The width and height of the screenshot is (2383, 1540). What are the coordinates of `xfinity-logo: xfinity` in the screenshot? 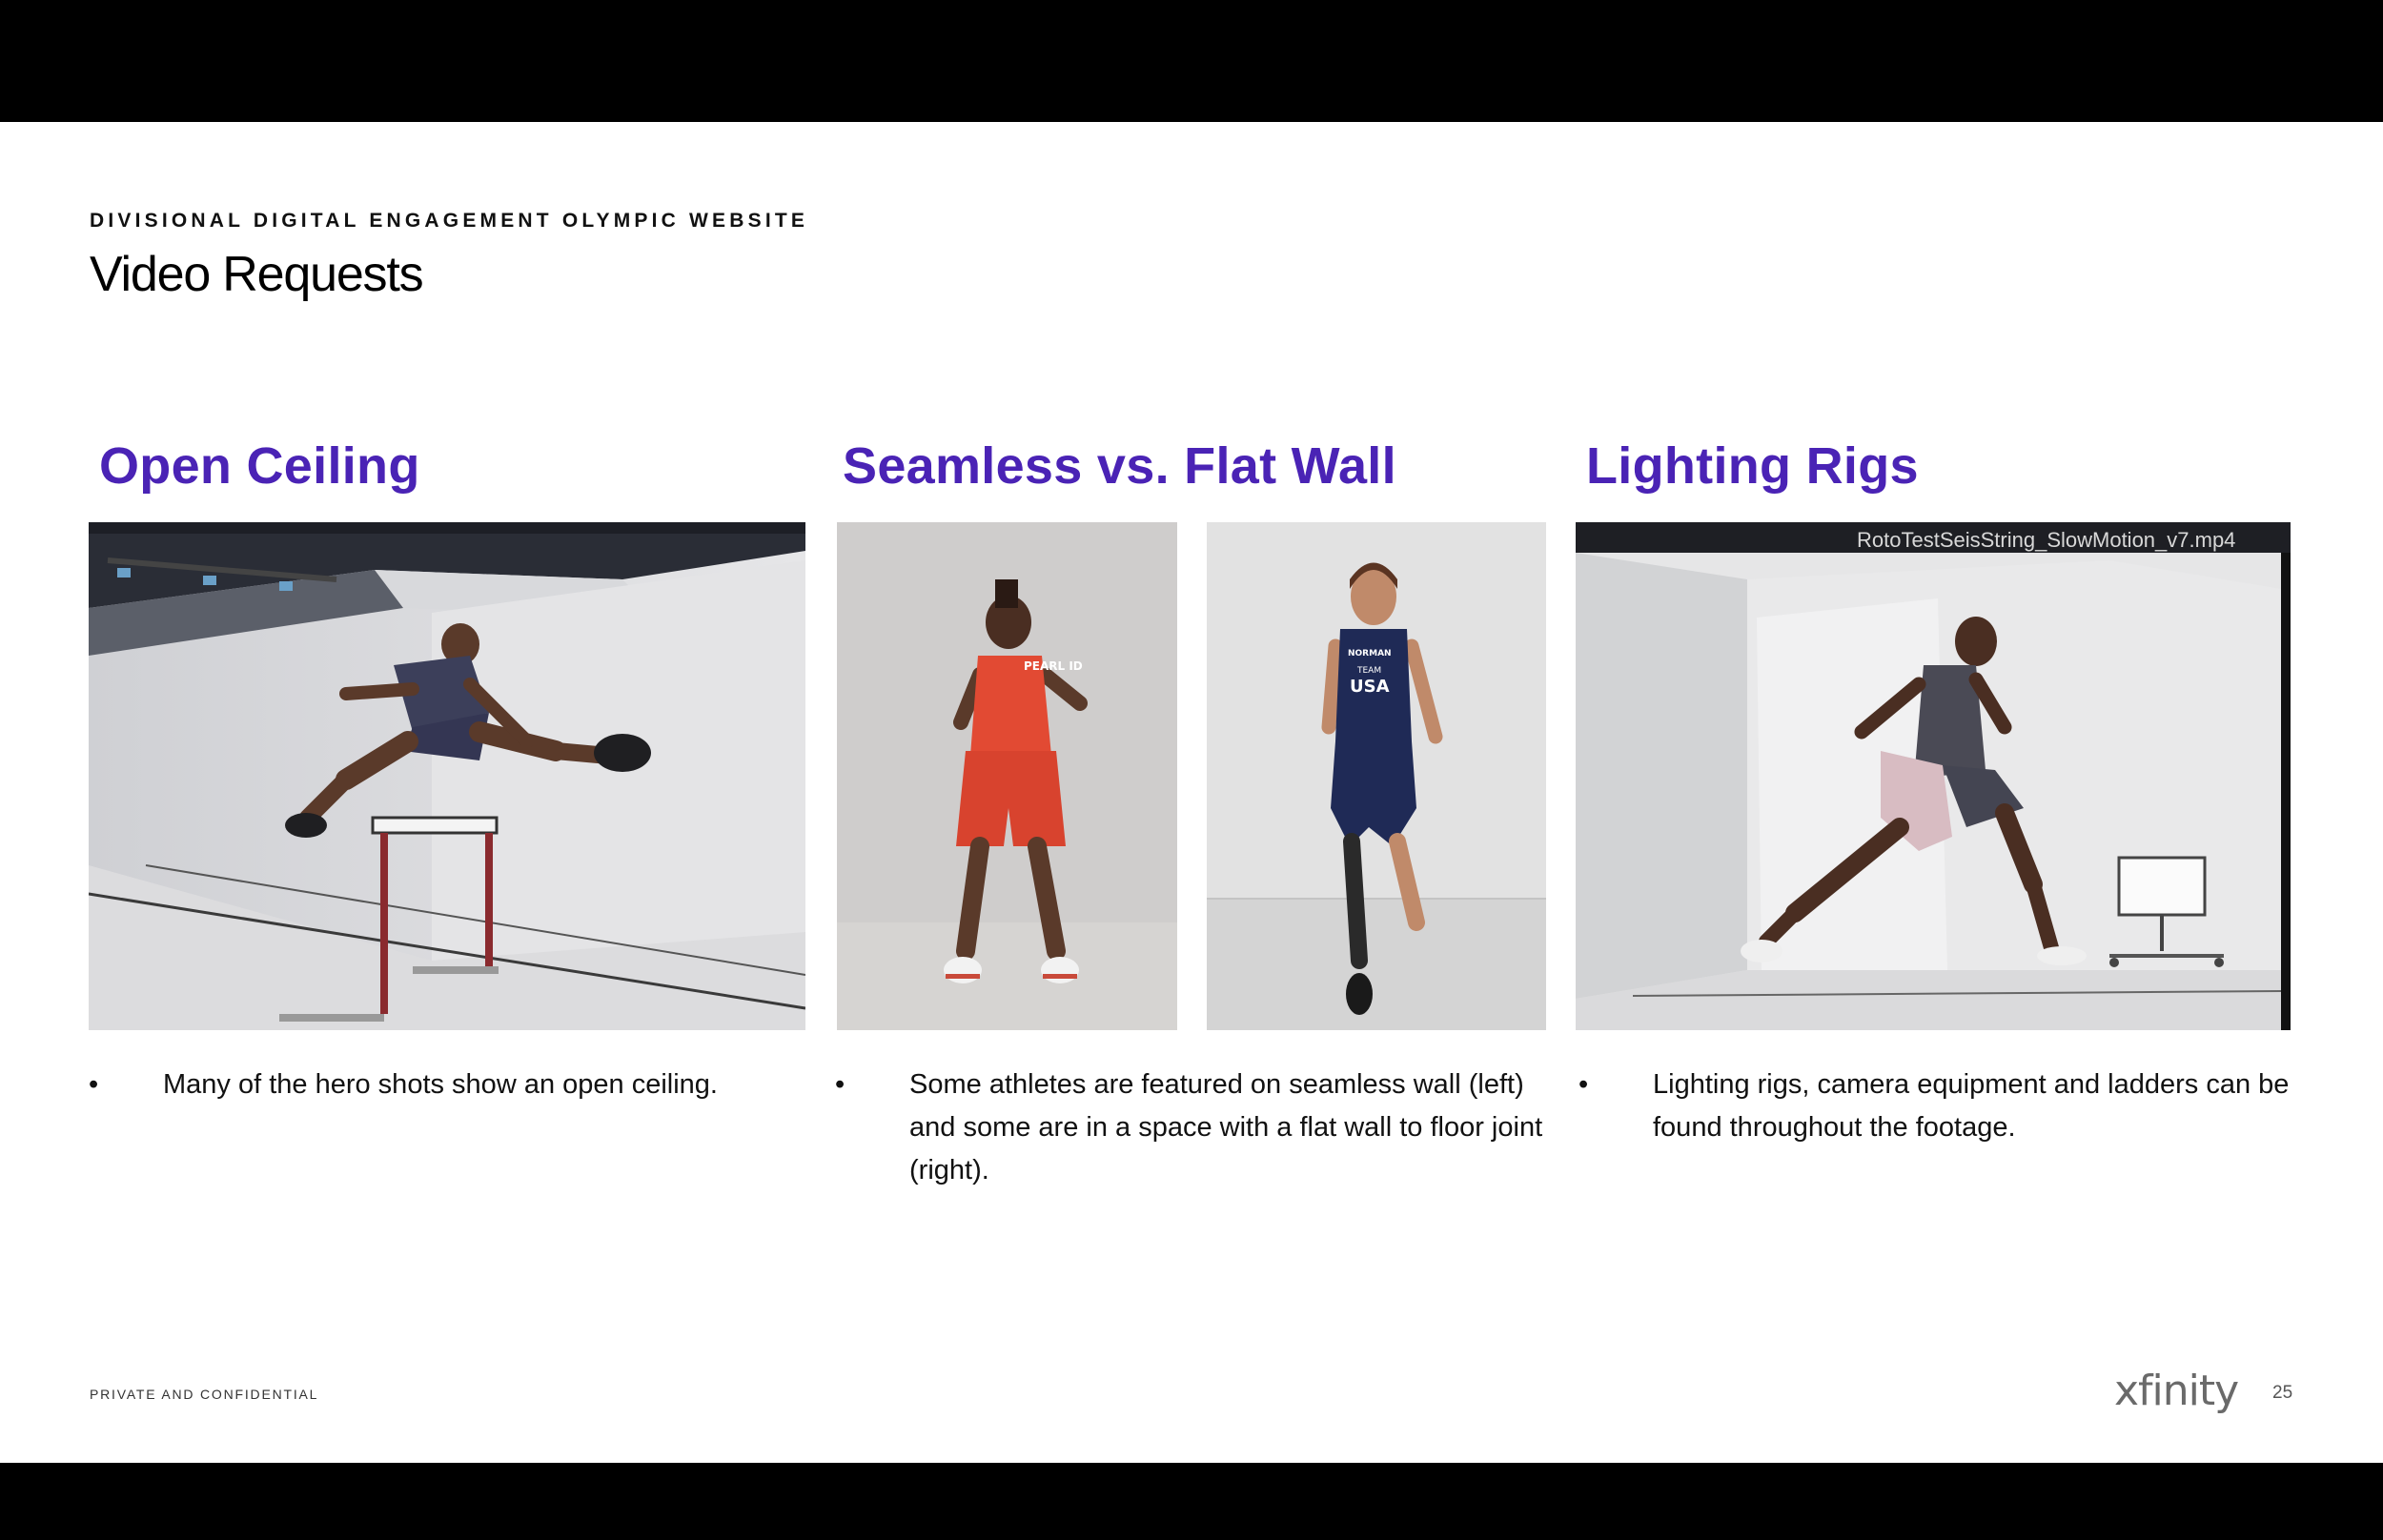 It's located at (2176, 1391).